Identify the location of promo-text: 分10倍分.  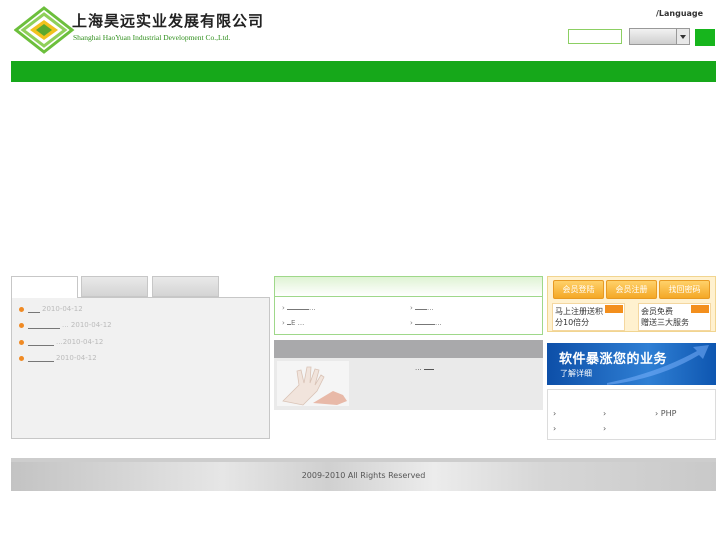
(572, 322).